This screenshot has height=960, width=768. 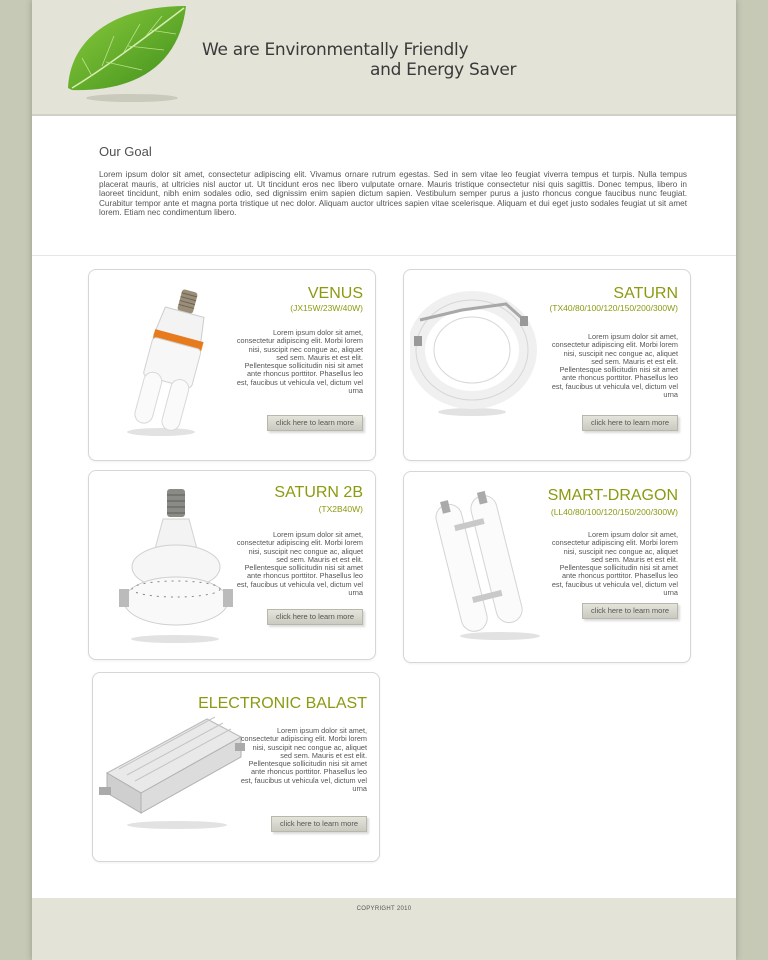 What do you see at coordinates (443, 70) in the screenshot?
I see `tagline-line-2: and Energy Saver` at bounding box center [443, 70].